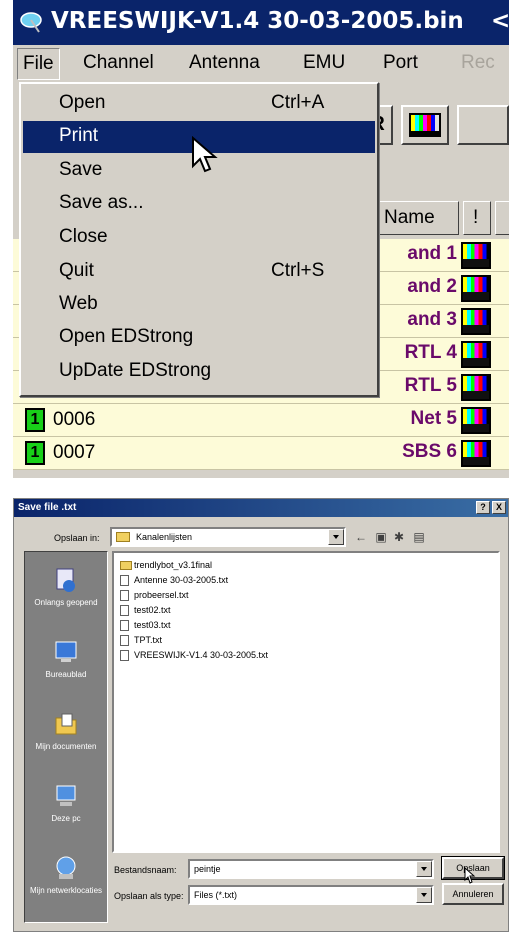 This screenshot has width=509, height=934. I want to click on menu-item-close: Close, so click(199, 238).